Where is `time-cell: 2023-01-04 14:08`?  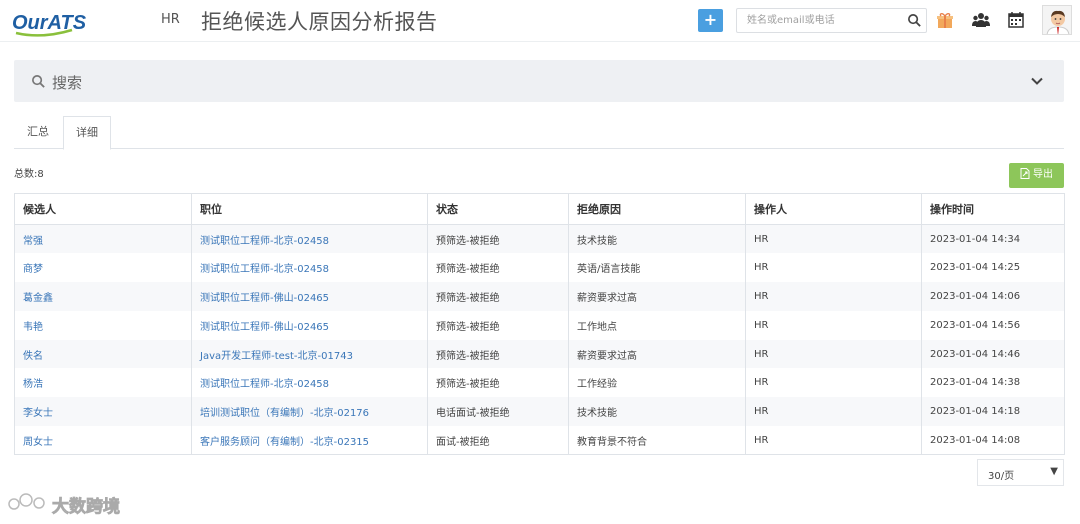 time-cell: 2023-01-04 14:08 is located at coordinates (993, 440).